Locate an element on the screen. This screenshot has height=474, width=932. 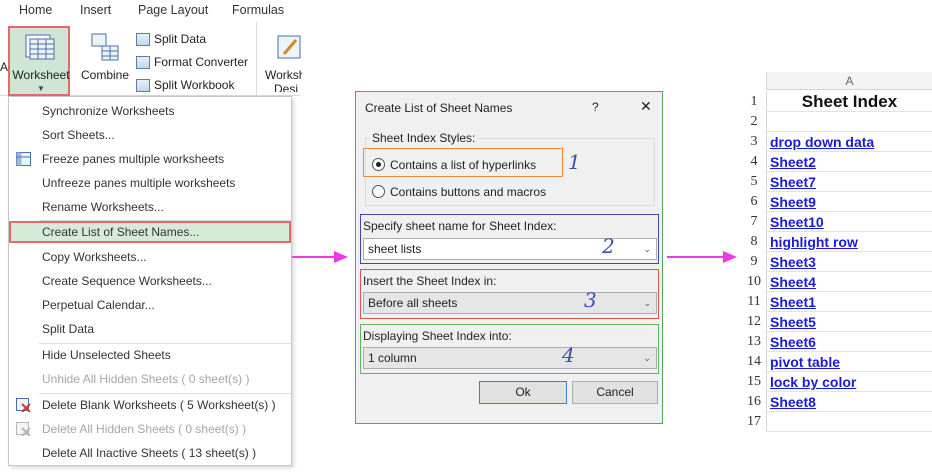
menu-item-delete-all-hidden-sheets: Delete All Hidden Sheets ( 0 sheet(s) ) is located at coordinates (150, 429).